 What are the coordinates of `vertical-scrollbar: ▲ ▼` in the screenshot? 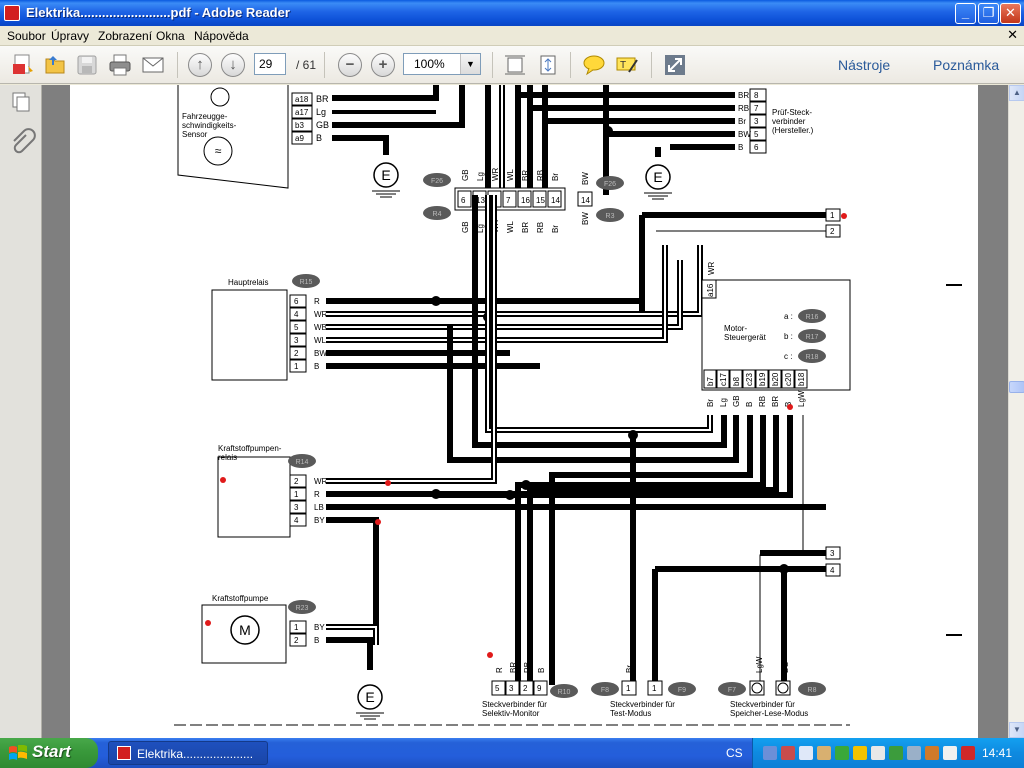 It's located at (1016, 411).